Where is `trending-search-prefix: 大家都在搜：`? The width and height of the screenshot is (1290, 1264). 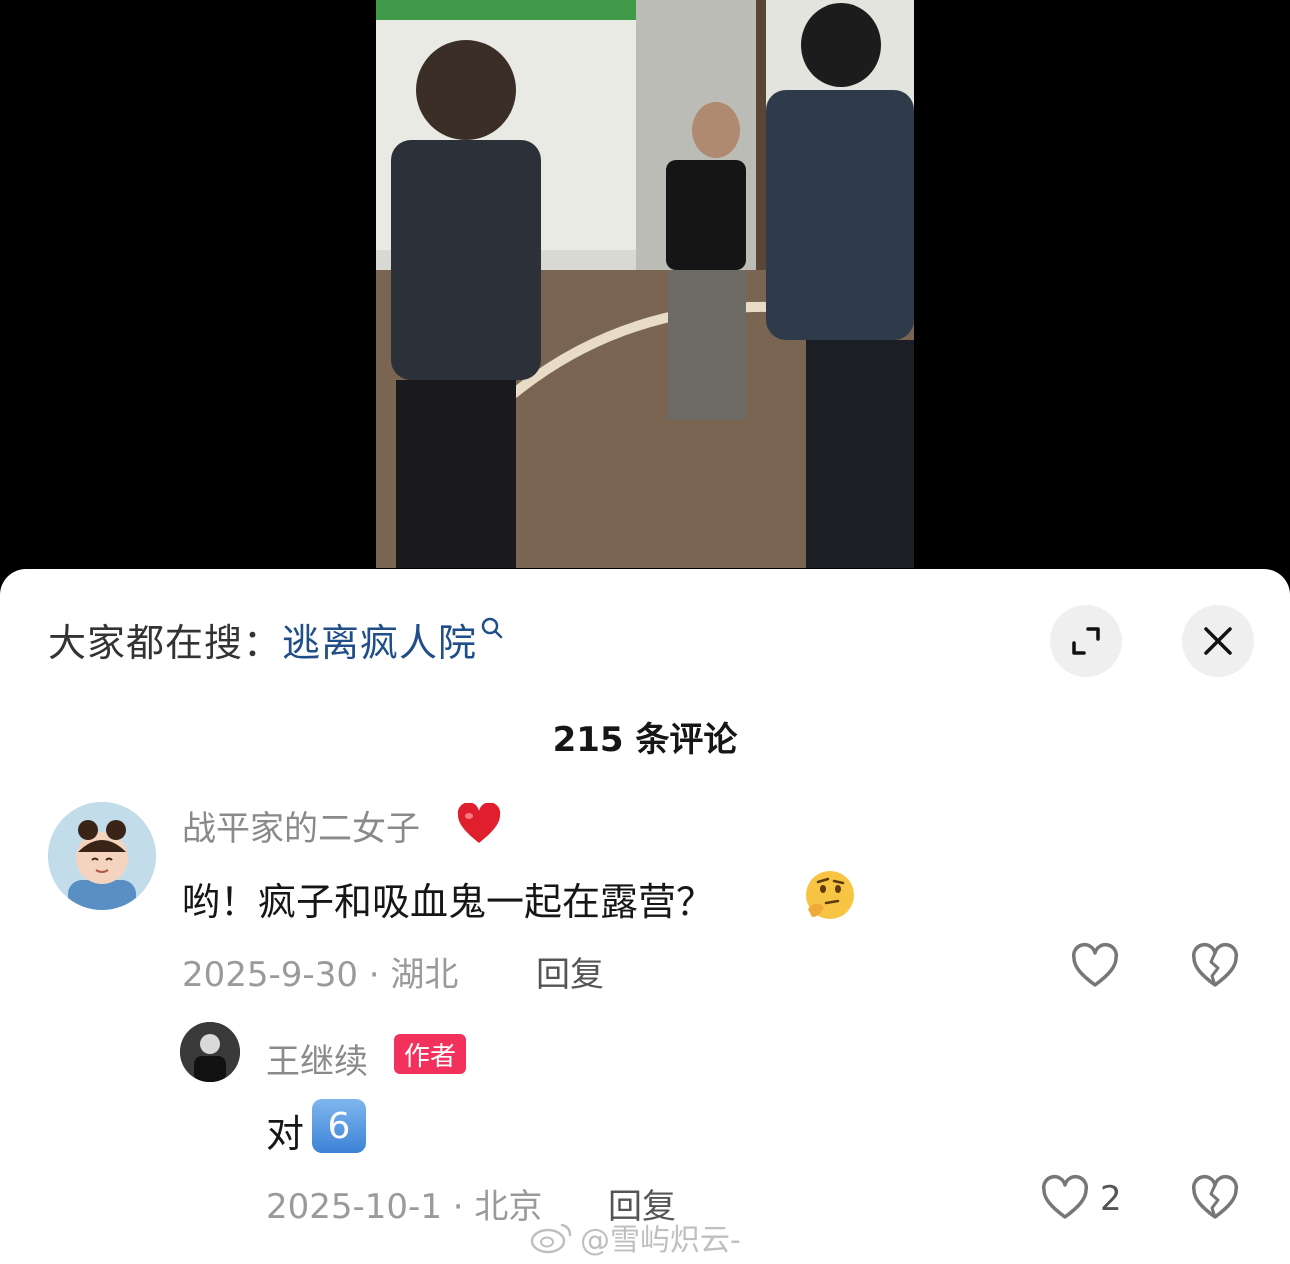 trending-search-prefix: 大家都在搜： is located at coordinates (165, 642).